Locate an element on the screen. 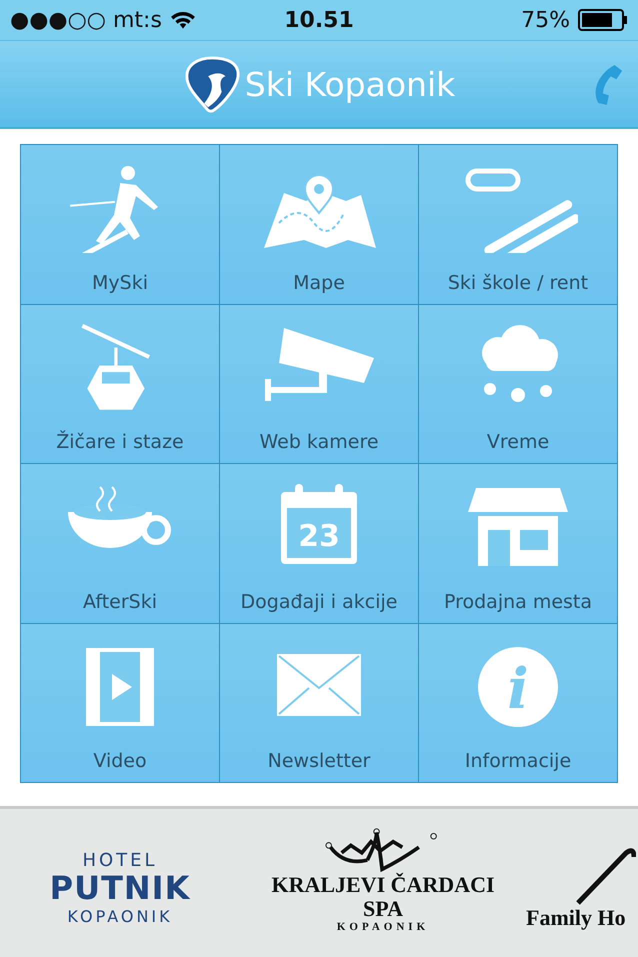 The height and width of the screenshot is (957, 638). logo-icon is located at coordinates (211, 84).